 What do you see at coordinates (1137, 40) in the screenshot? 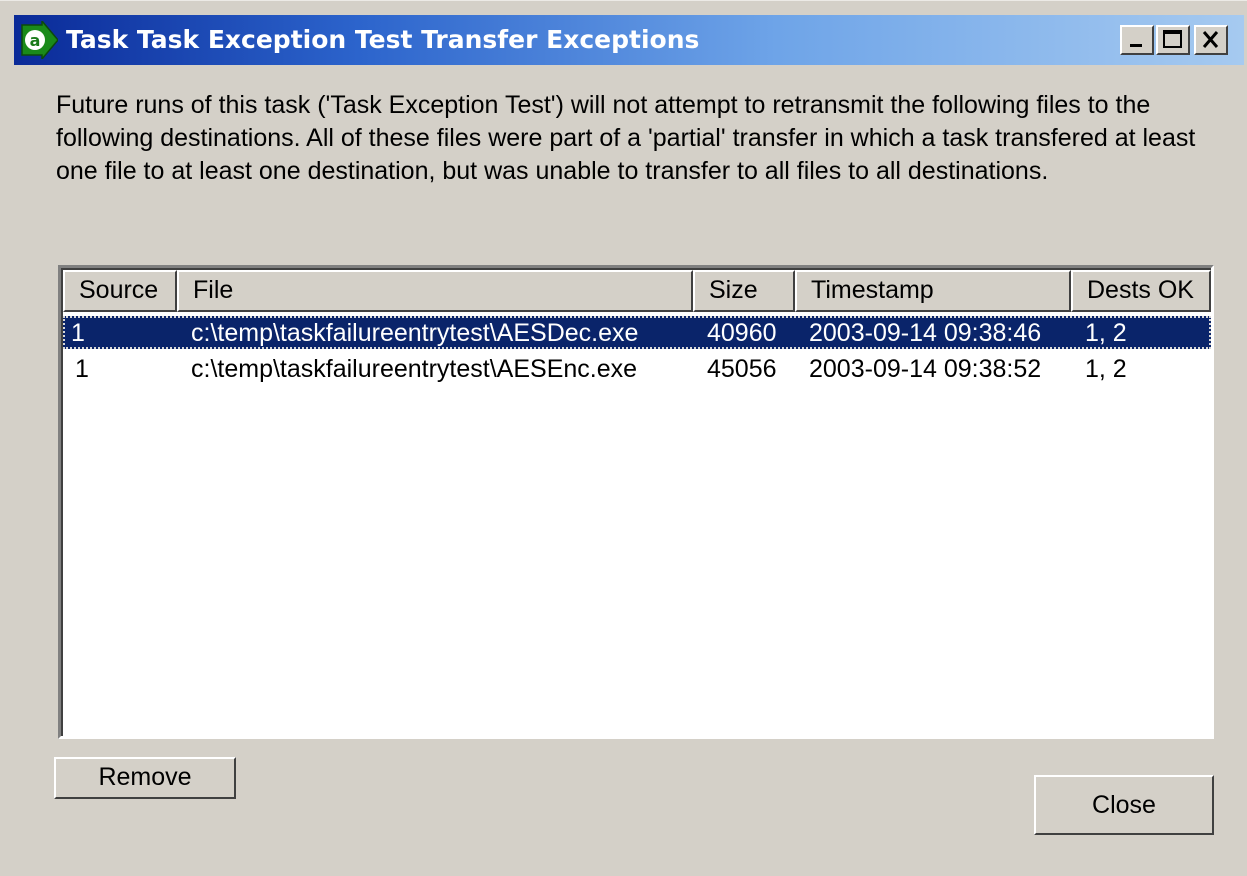
I see `minimize-button` at bounding box center [1137, 40].